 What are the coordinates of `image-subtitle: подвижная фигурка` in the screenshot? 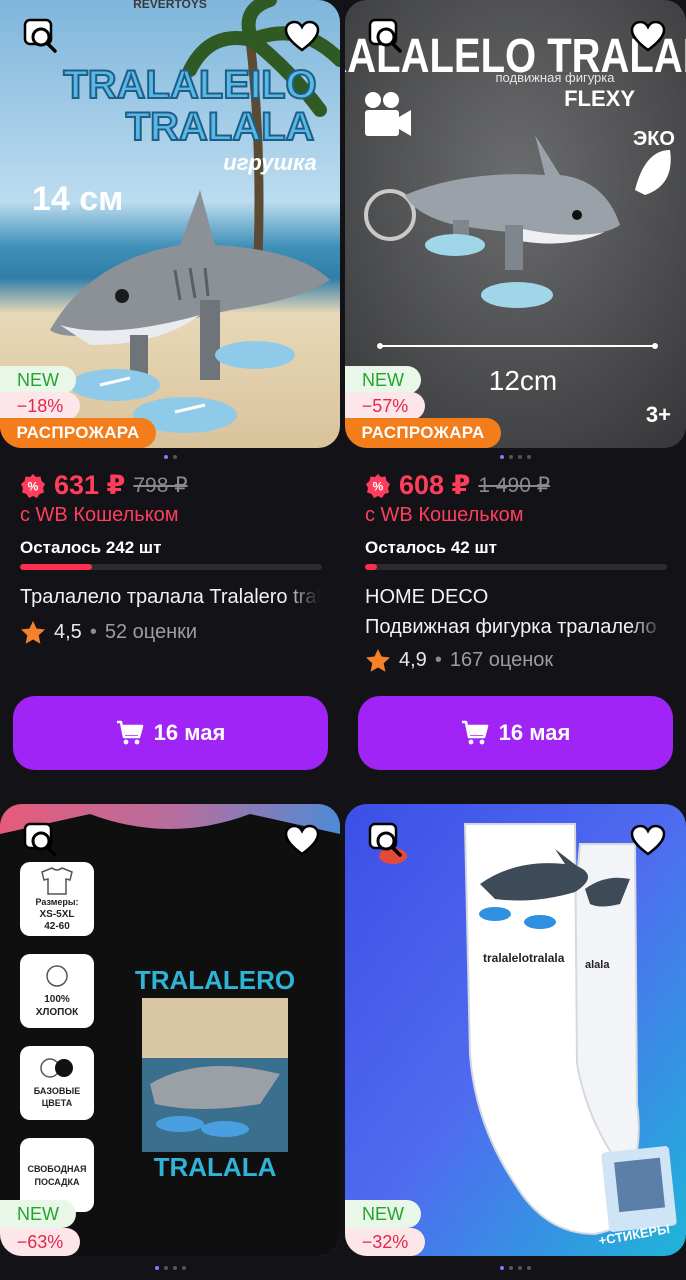 It's located at (556, 77).